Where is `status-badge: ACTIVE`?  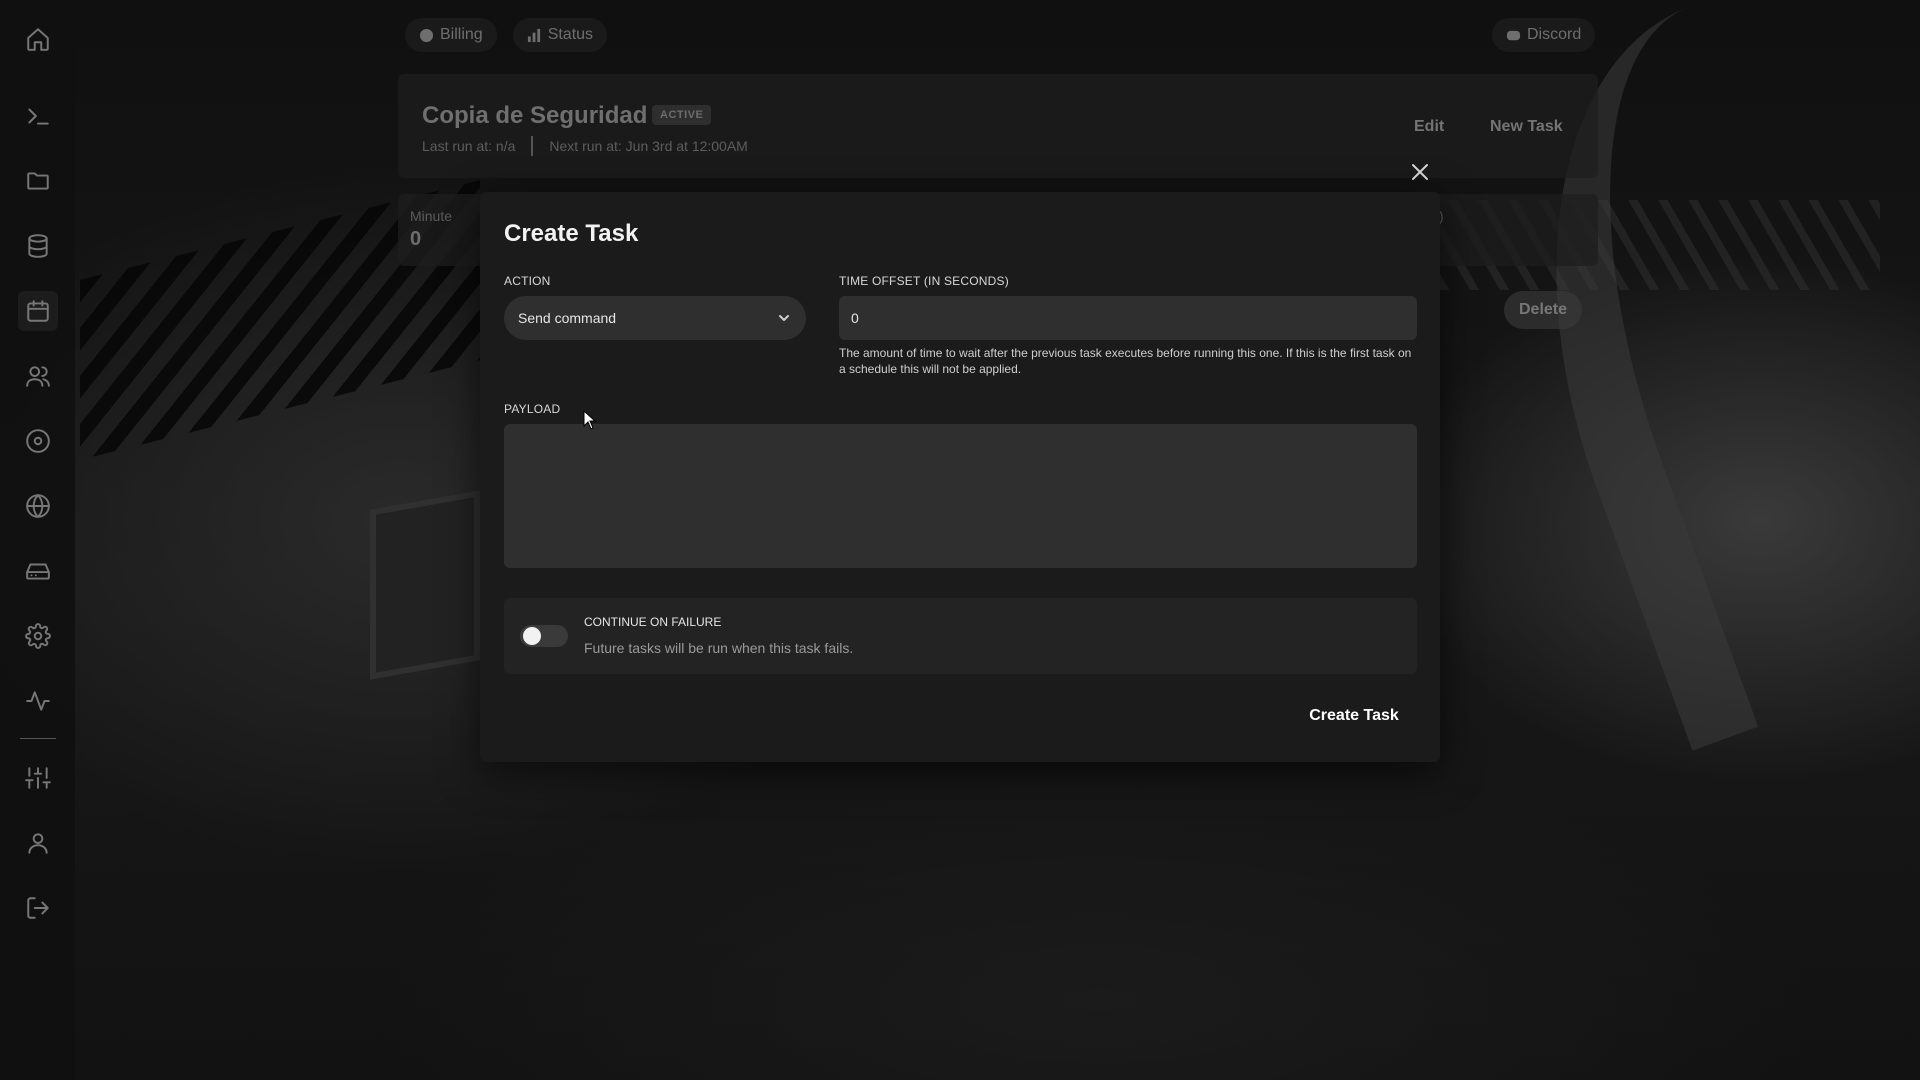 status-badge: ACTIVE is located at coordinates (682, 115).